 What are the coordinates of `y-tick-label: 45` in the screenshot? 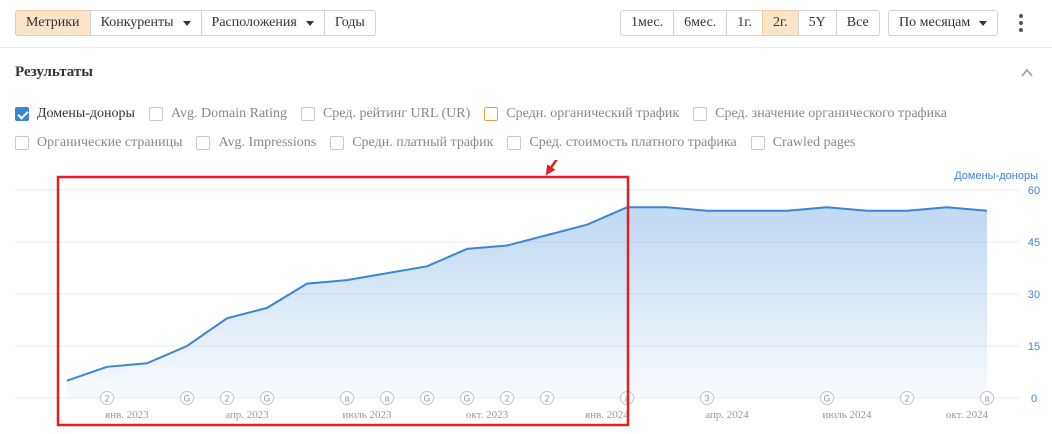 It's located at (1034, 243).